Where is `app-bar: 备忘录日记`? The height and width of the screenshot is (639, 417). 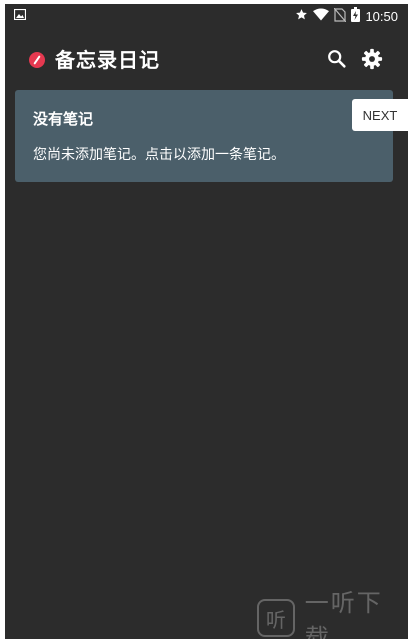
app-bar: 备忘录日记 is located at coordinates (206, 59).